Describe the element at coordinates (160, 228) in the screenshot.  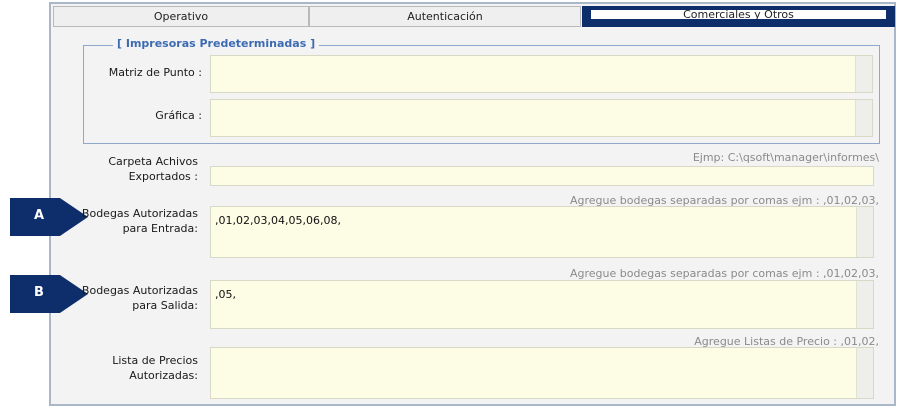
I see `in-warehouses-label-line2: para Entrada:` at that location.